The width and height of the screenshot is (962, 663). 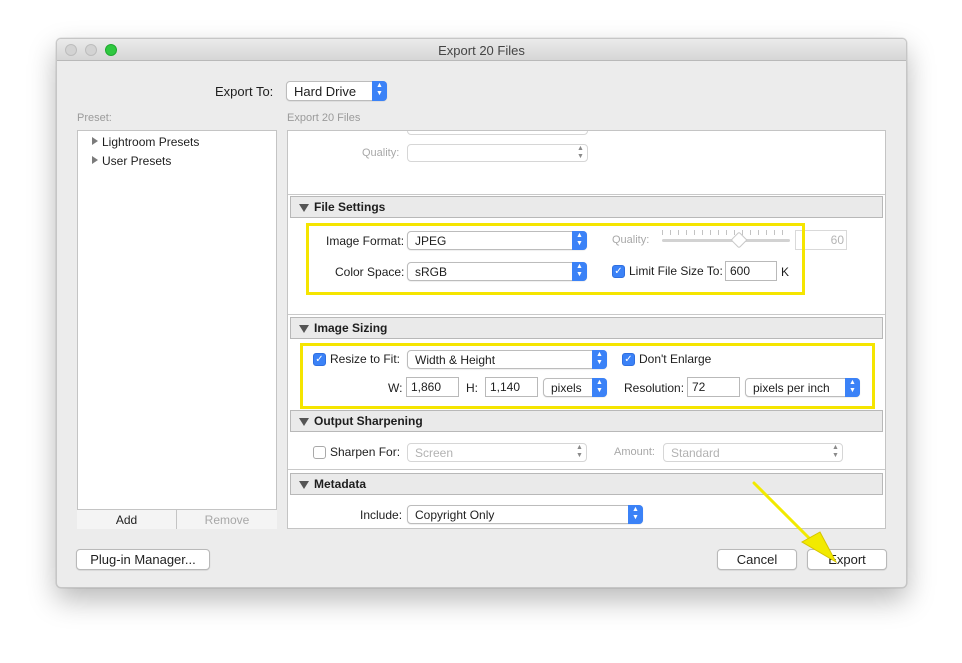 I want to click on partial-select, so click(x=497, y=133).